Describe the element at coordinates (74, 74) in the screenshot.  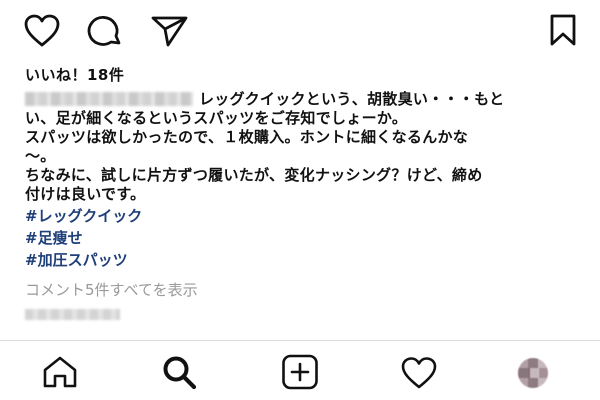
I see `likes-count: いいね！18件` at that location.